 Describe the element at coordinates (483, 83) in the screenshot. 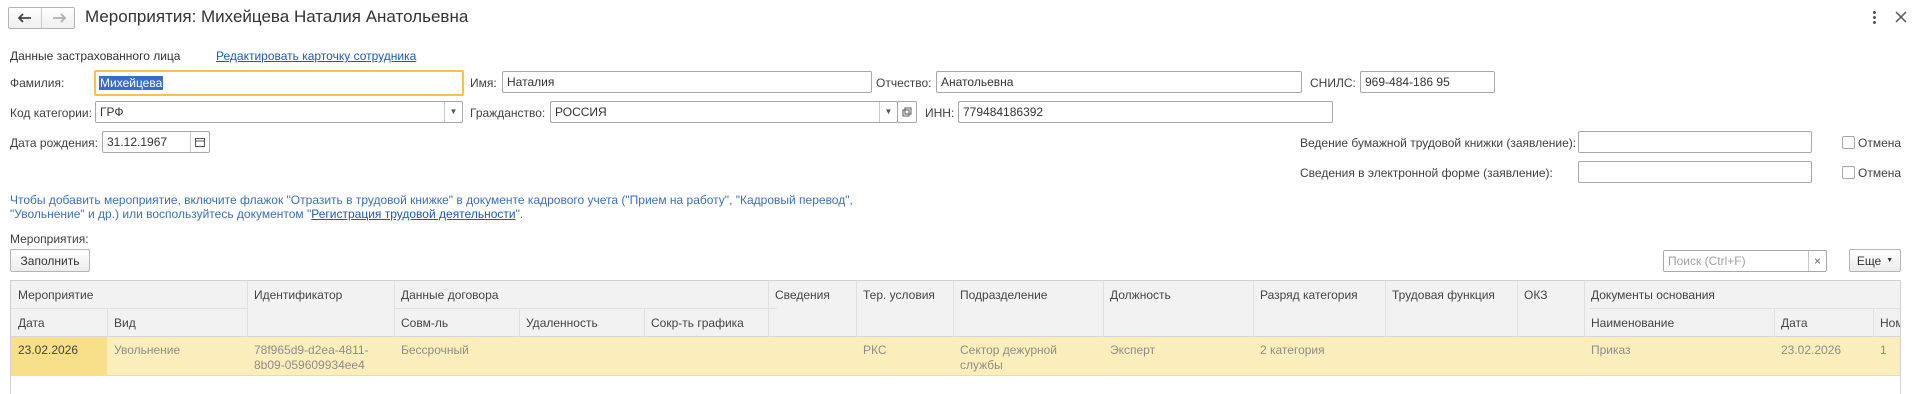

I see `name-label: Имя:` at that location.